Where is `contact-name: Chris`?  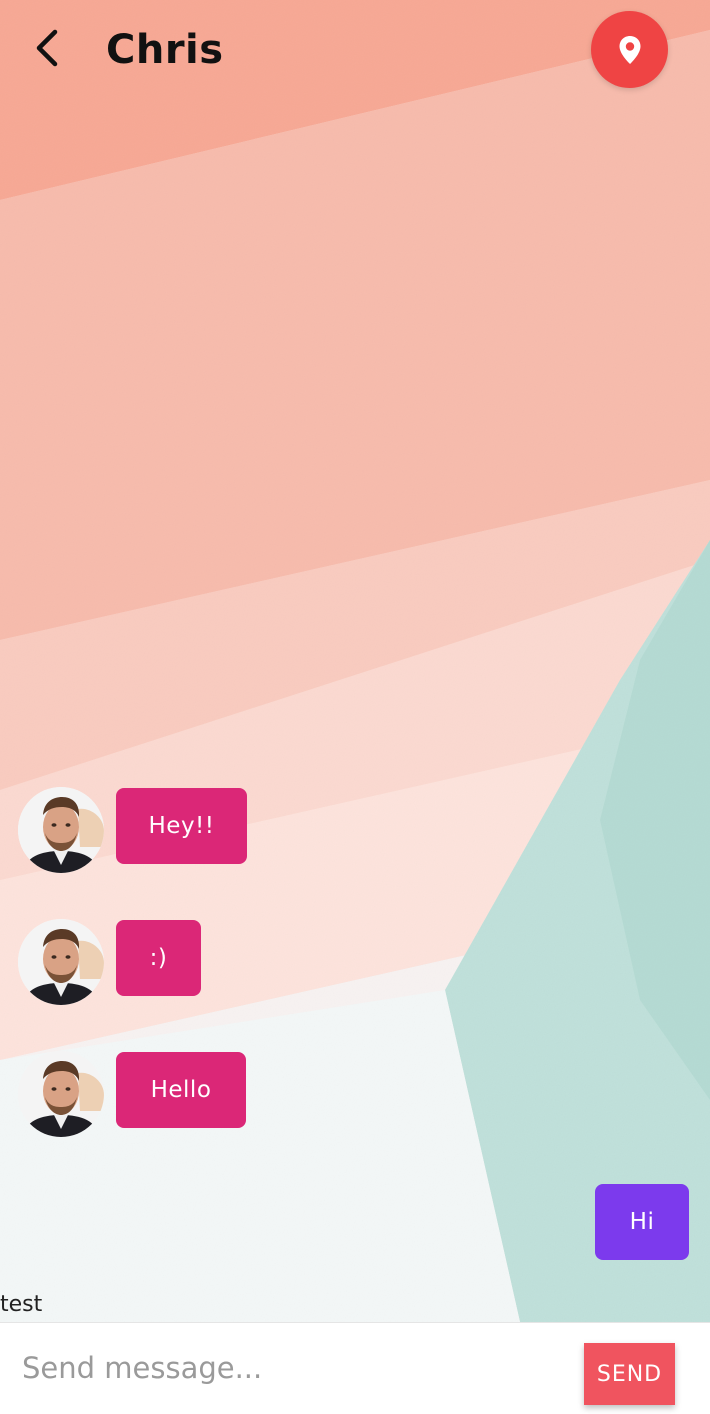
contact-name: Chris is located at coordinates (165, 50).